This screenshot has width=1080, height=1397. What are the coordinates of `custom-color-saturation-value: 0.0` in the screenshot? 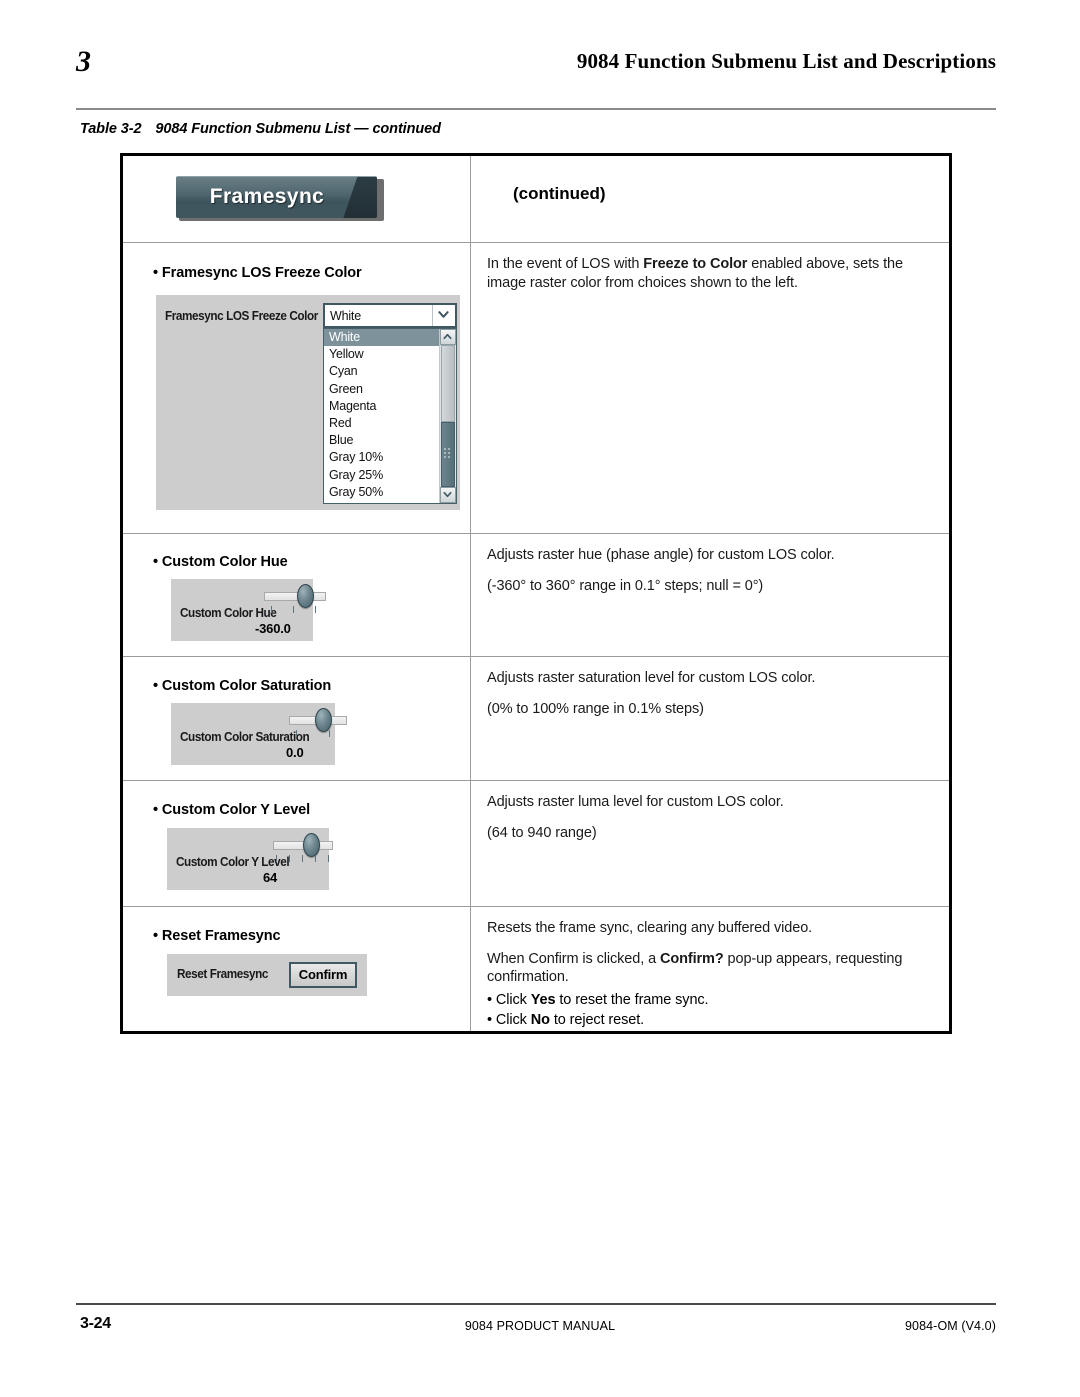 It's located at (295, 752).